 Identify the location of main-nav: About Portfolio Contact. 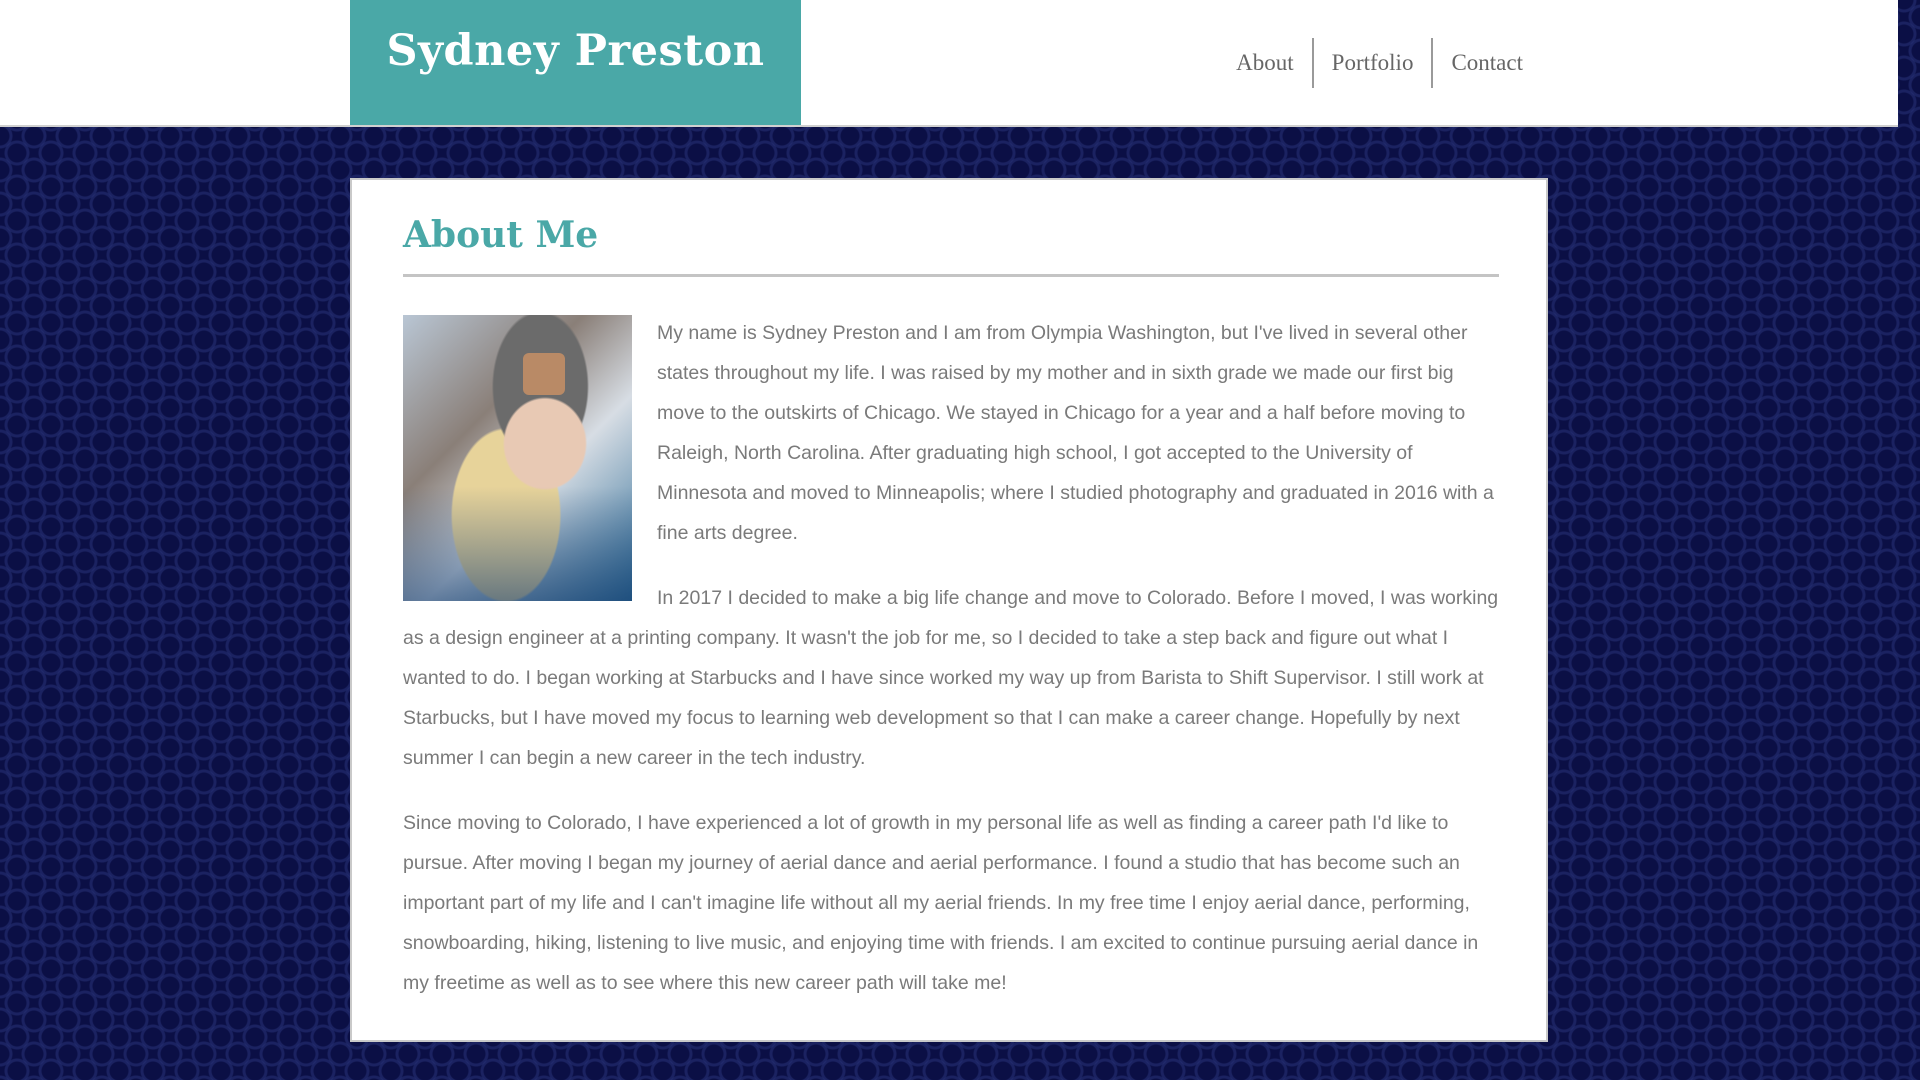
(1379, 63).